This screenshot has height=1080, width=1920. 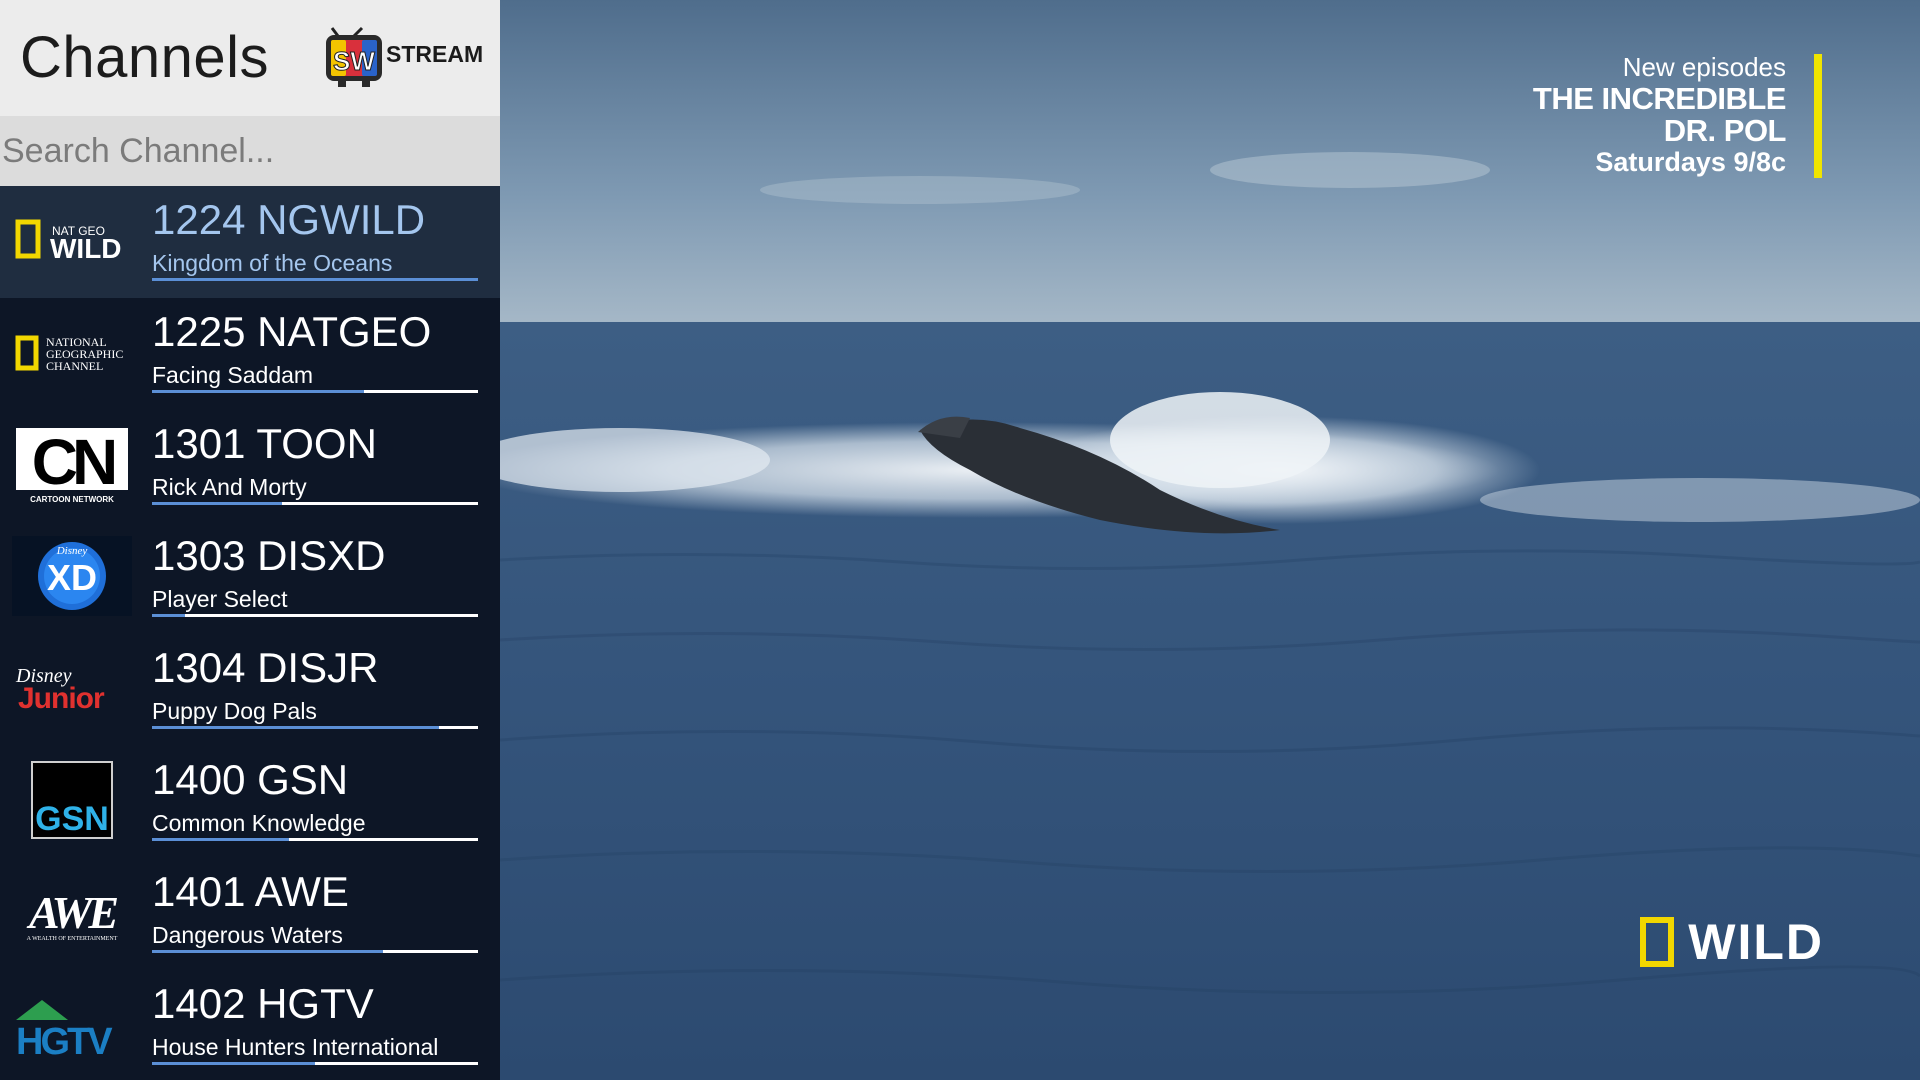 I want to click on svg-text: Junior, so click(x=61, y=698).